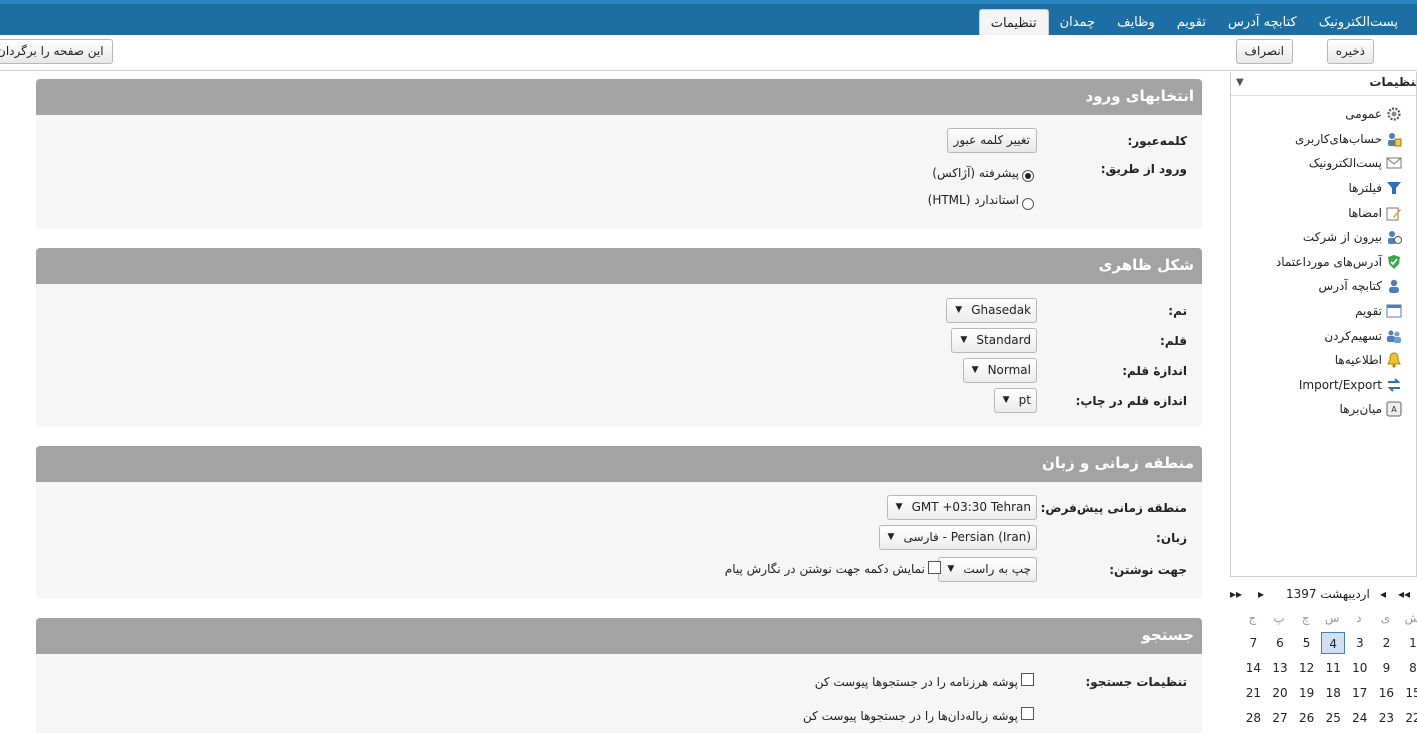 This screenshot has height=733, width=1417. I want to click on sidebar-item-signatures: امضاها, so click(1375, 213).